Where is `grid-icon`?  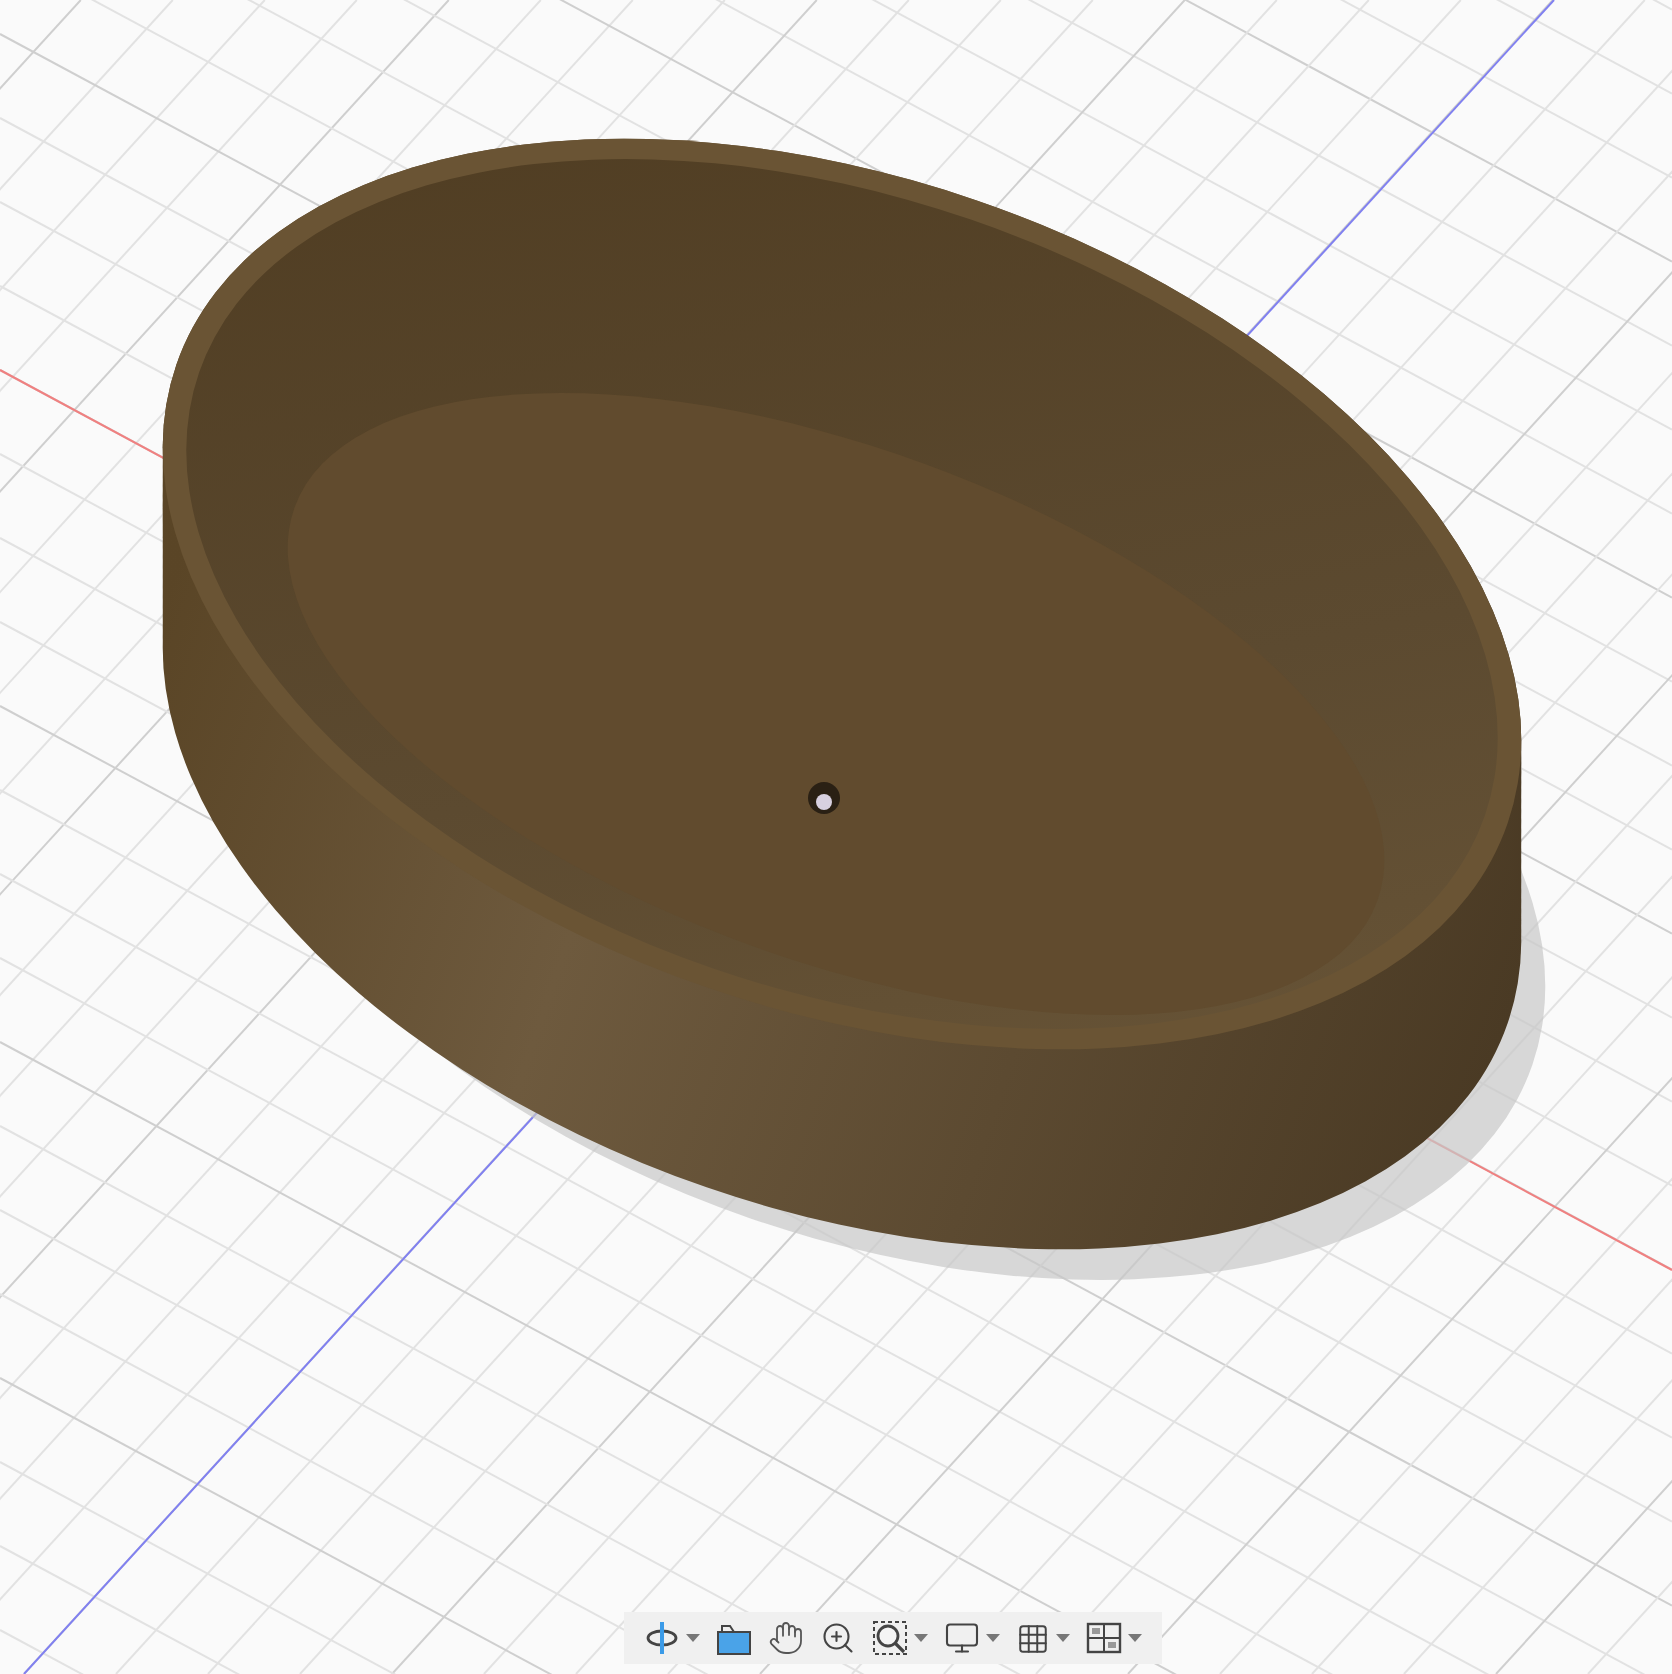 grid-icon is located at coordinates (1032, 1638).